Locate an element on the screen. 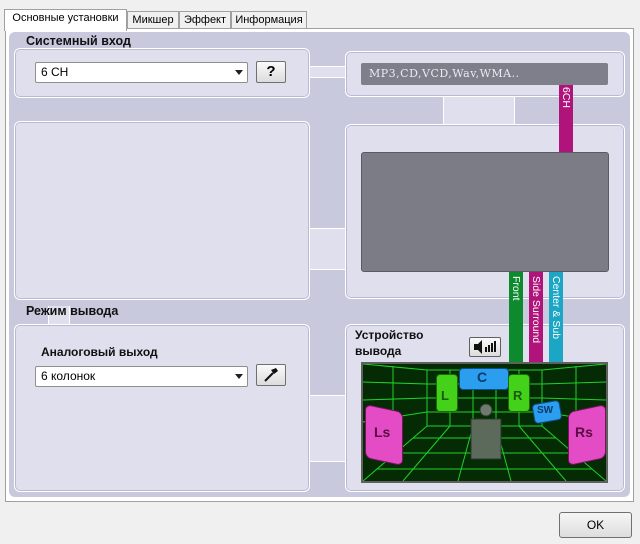  input-mode-value: 6 CH is located at coordinates (55, 72).